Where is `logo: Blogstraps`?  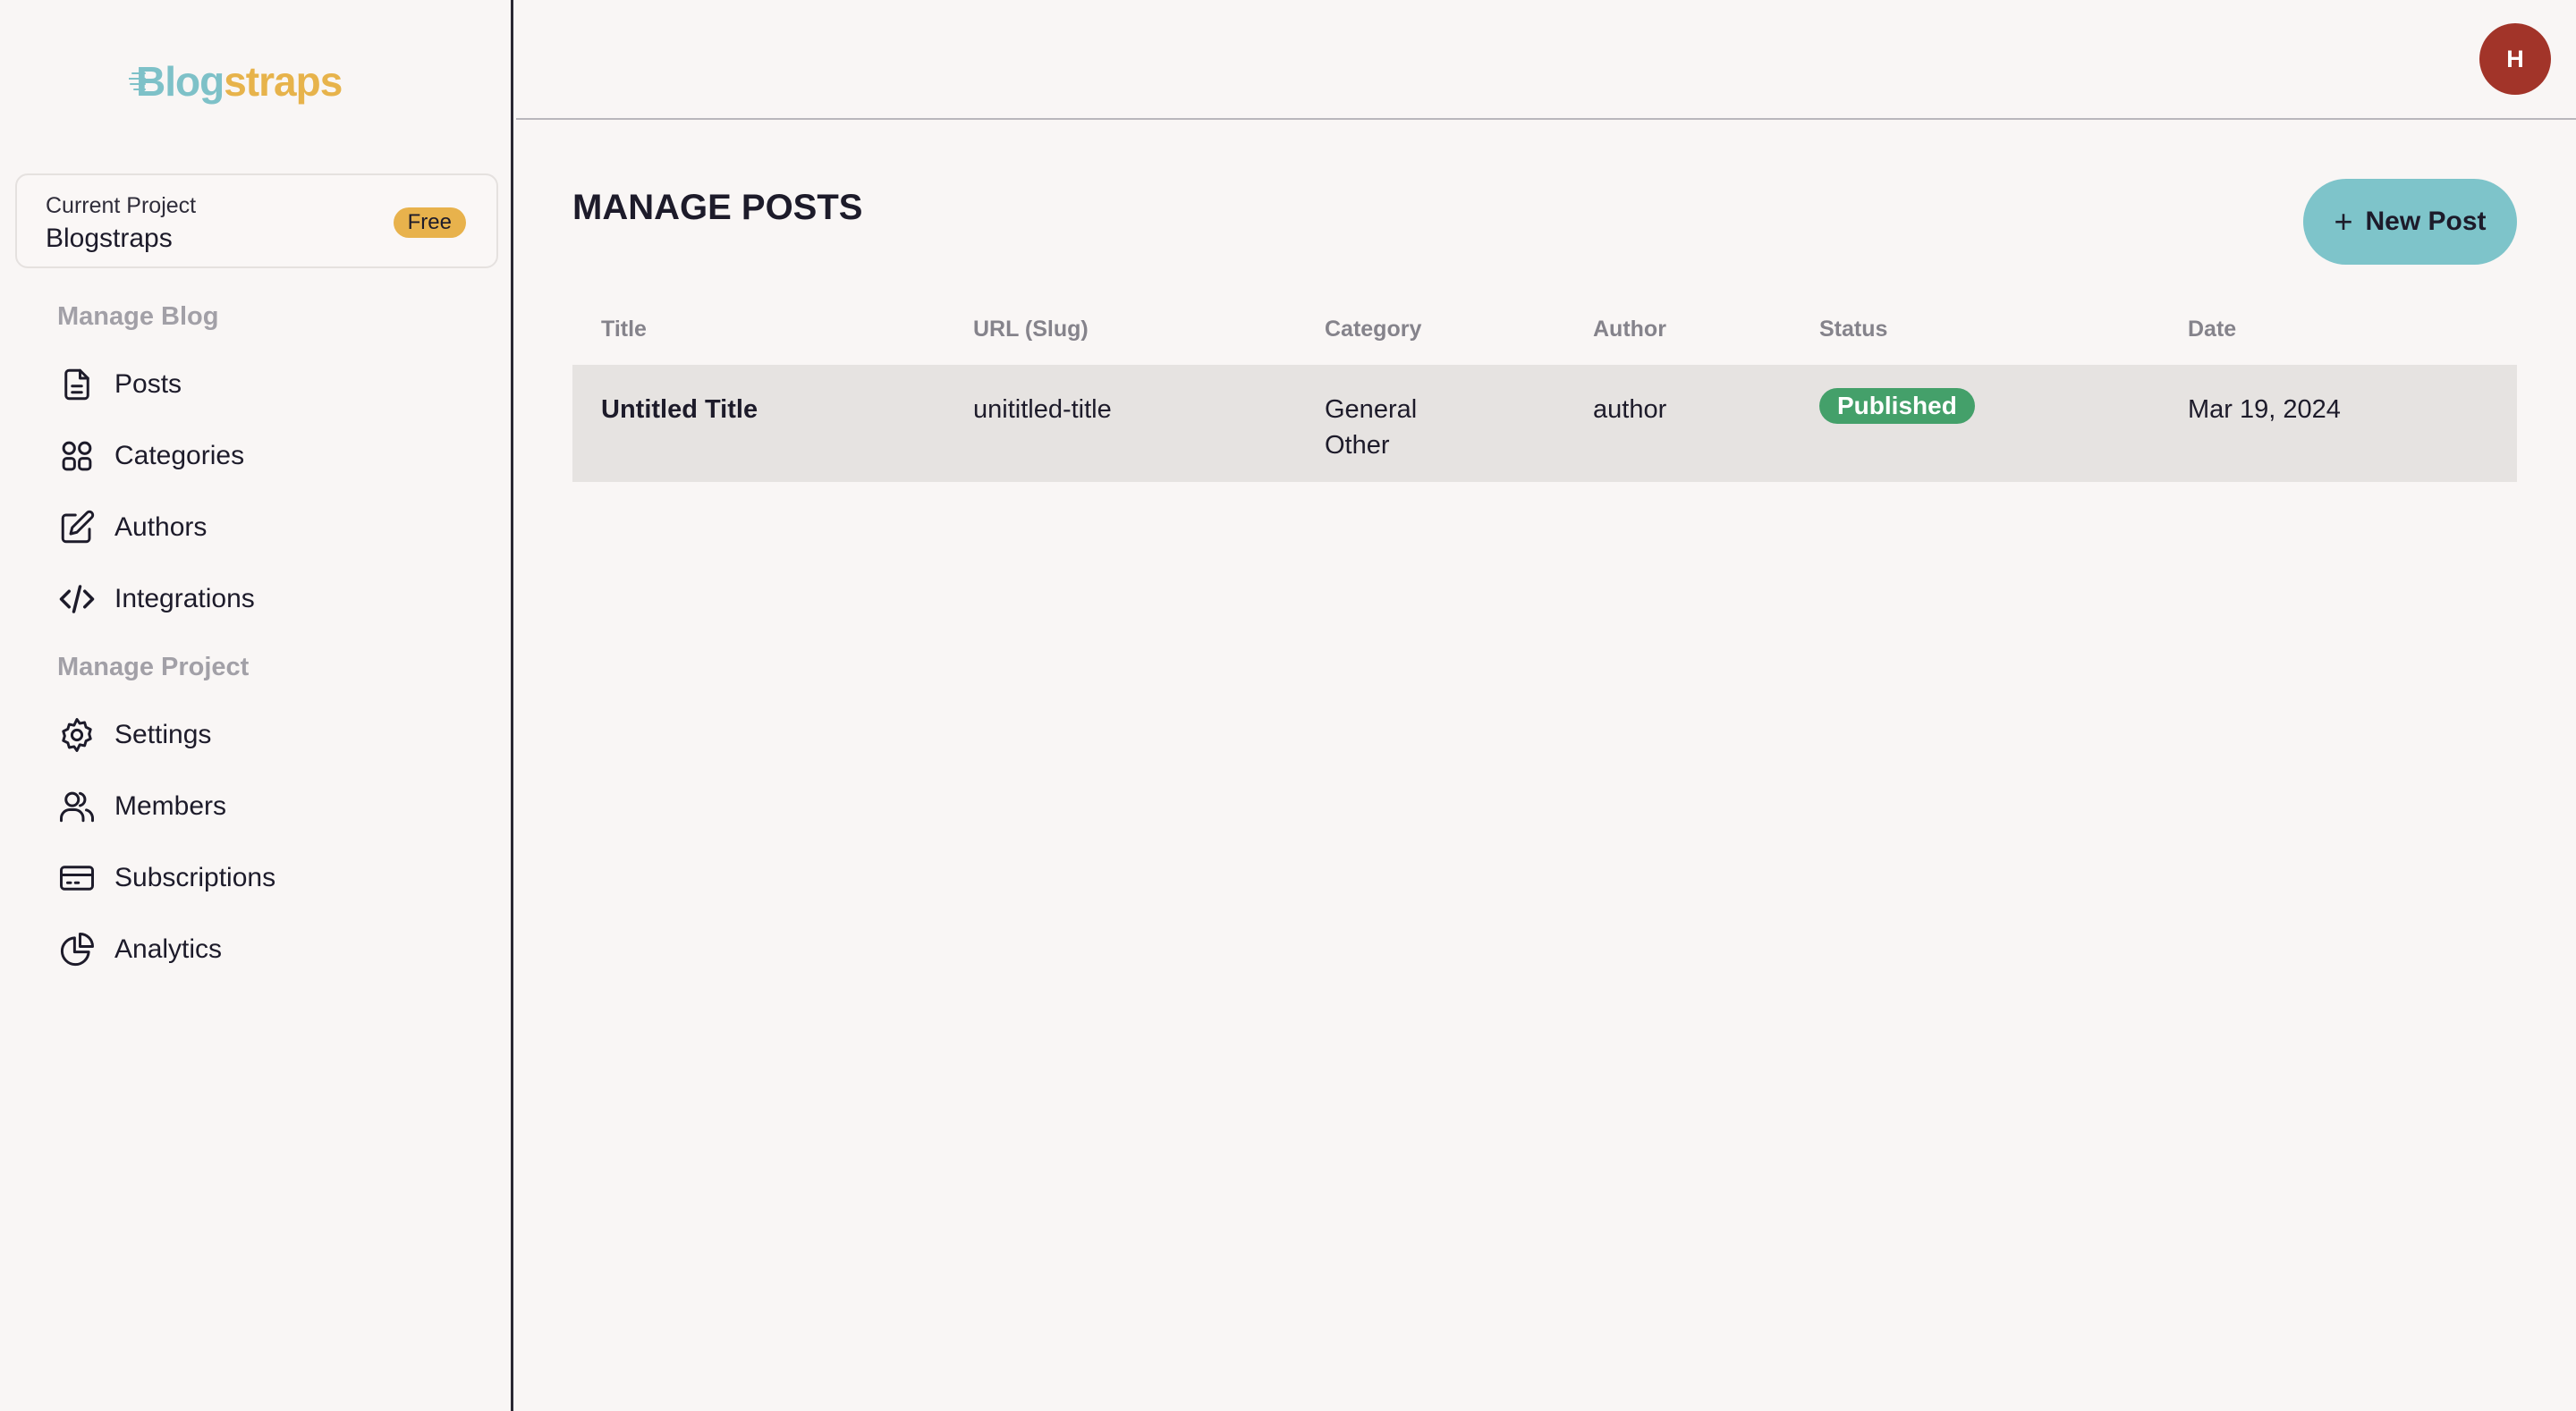
logo: Blogstraps is located at coordinates (236, 81).